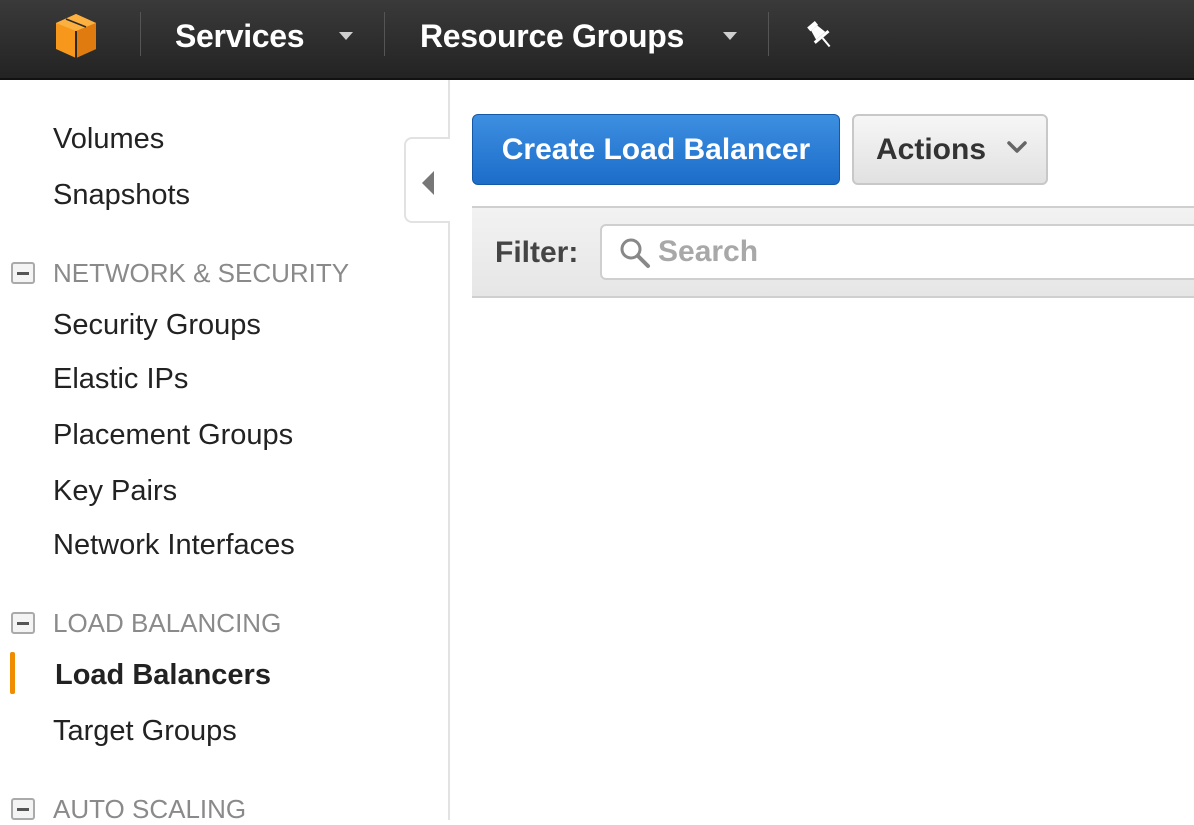 The height and width of the screenshot is (825, 1194). I want to click on aws-cube-icon, so click(76, 36).